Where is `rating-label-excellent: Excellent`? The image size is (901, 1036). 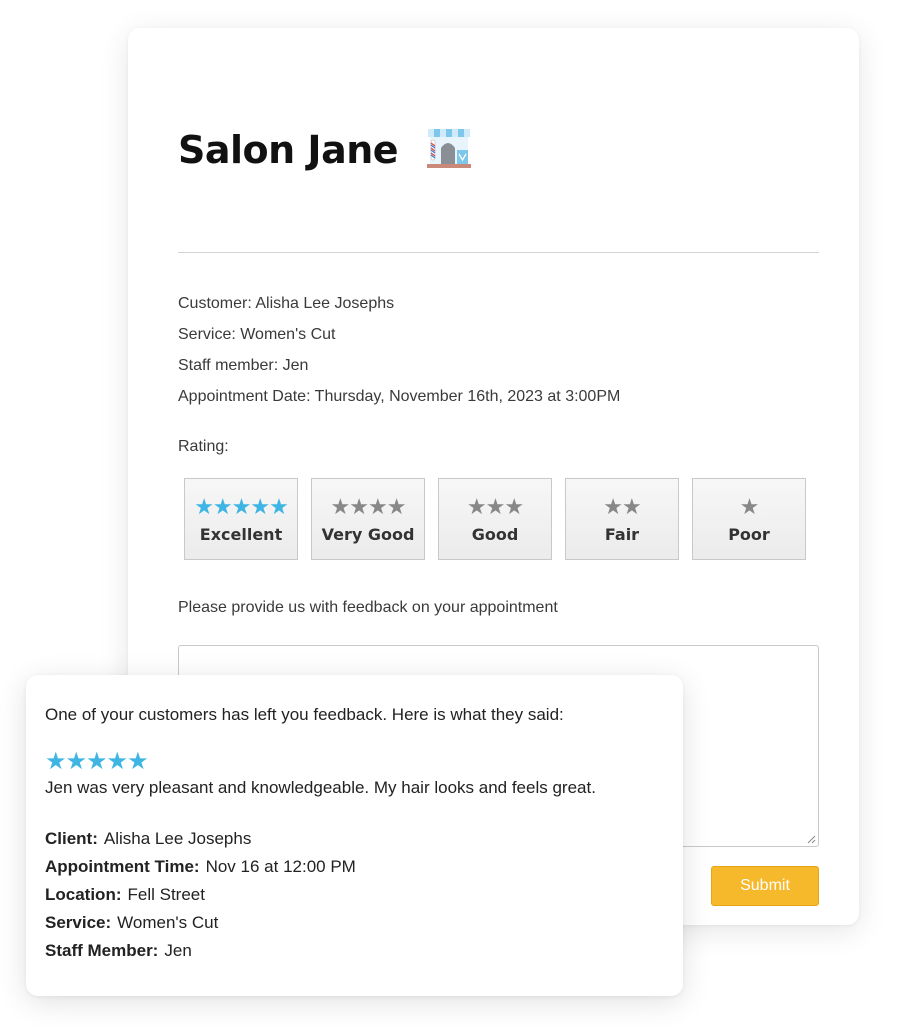 rating-label-excellent: Excellent is located at coordinates (241, 534).